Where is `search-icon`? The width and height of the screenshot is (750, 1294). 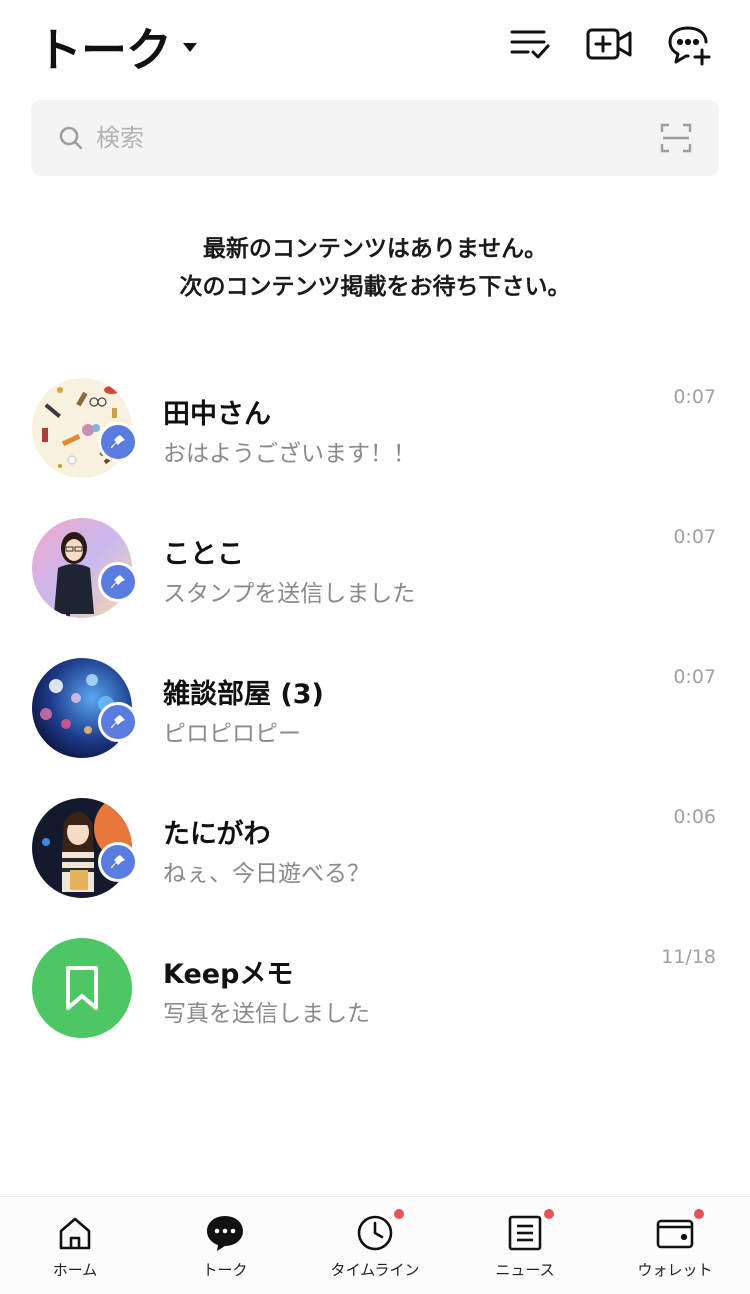
search-icon is located at coordinates (71, 138).